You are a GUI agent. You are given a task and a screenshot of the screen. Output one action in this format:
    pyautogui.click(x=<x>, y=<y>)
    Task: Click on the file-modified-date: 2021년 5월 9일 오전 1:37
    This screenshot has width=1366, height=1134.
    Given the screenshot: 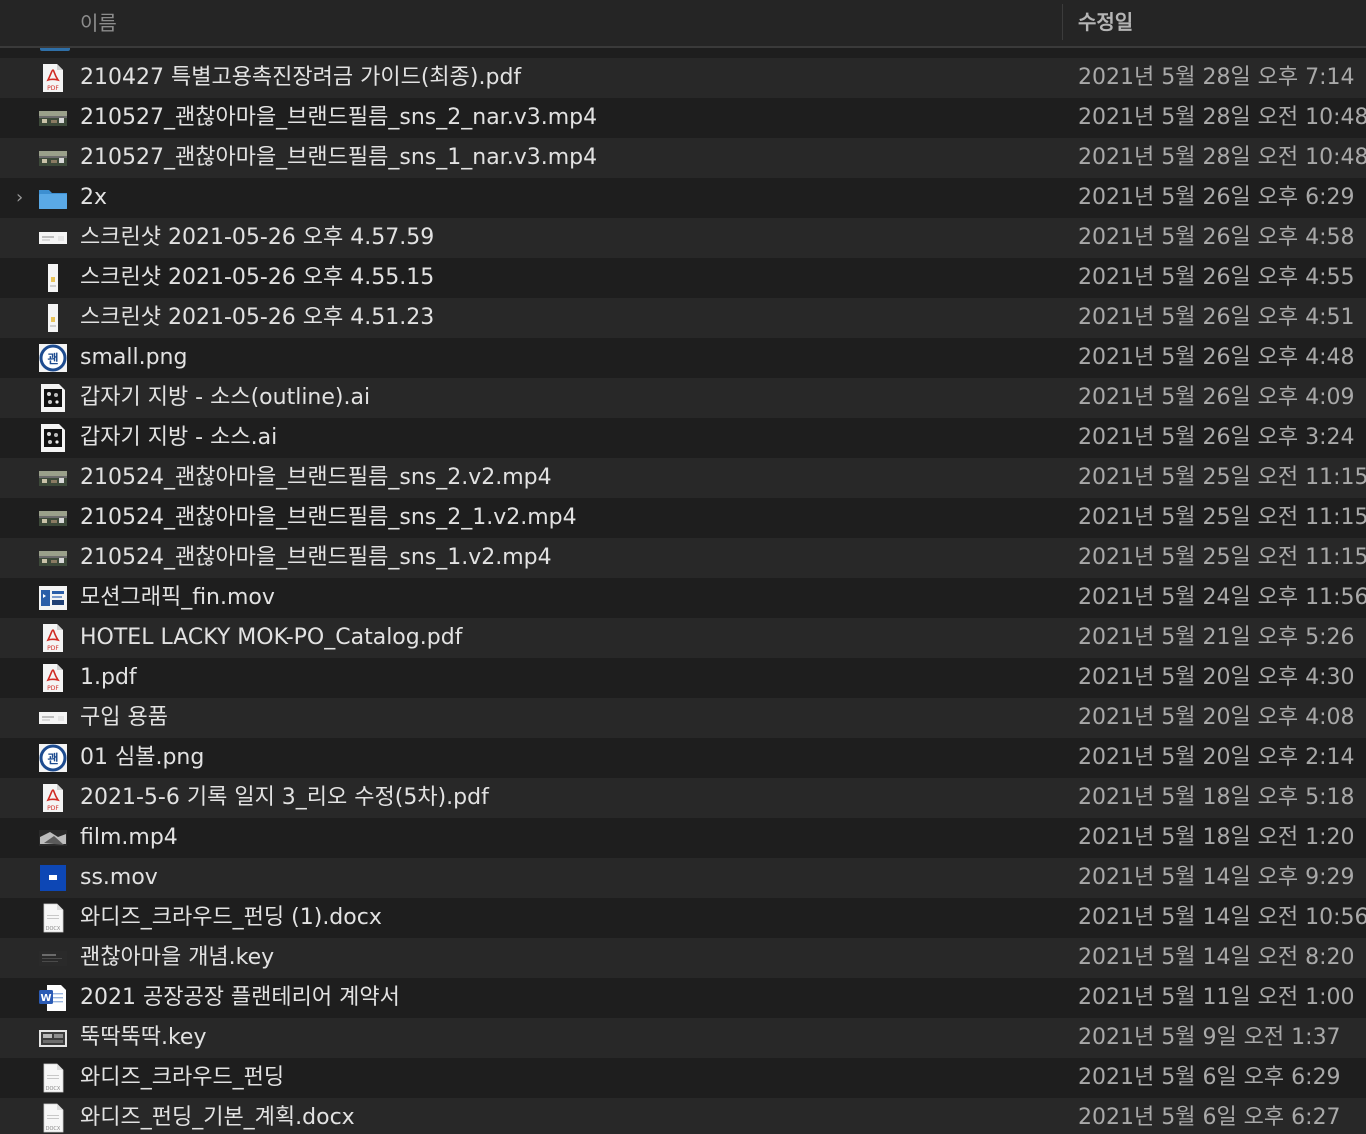 What is the action you would take?
    pyautogui.click(x=1209, y=1037)
    